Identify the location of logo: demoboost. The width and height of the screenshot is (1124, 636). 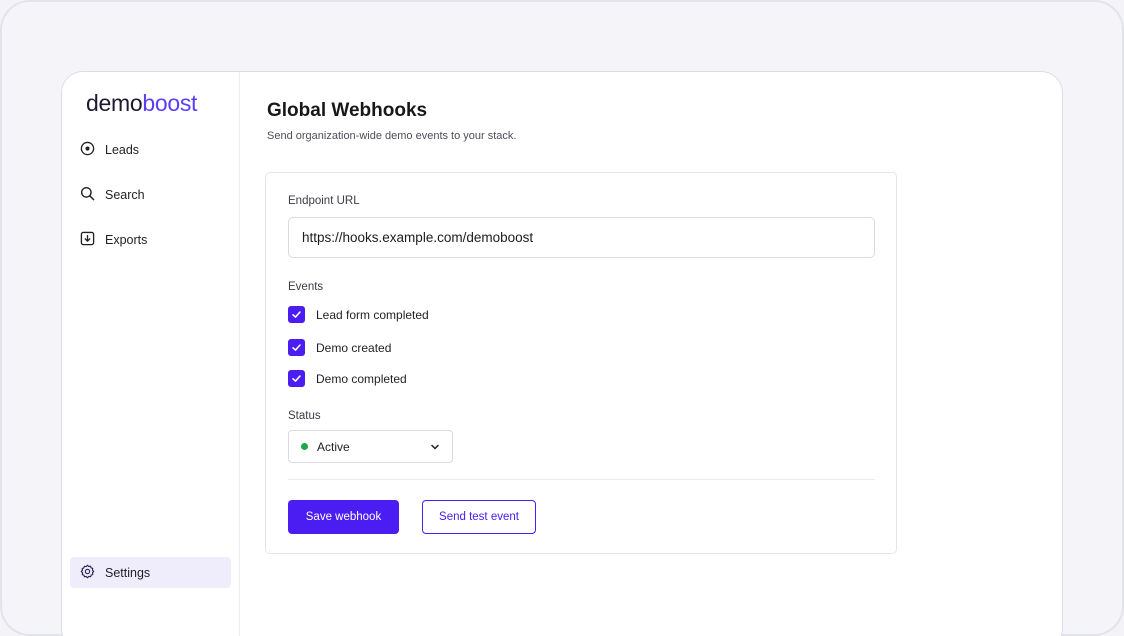
(142, 103).